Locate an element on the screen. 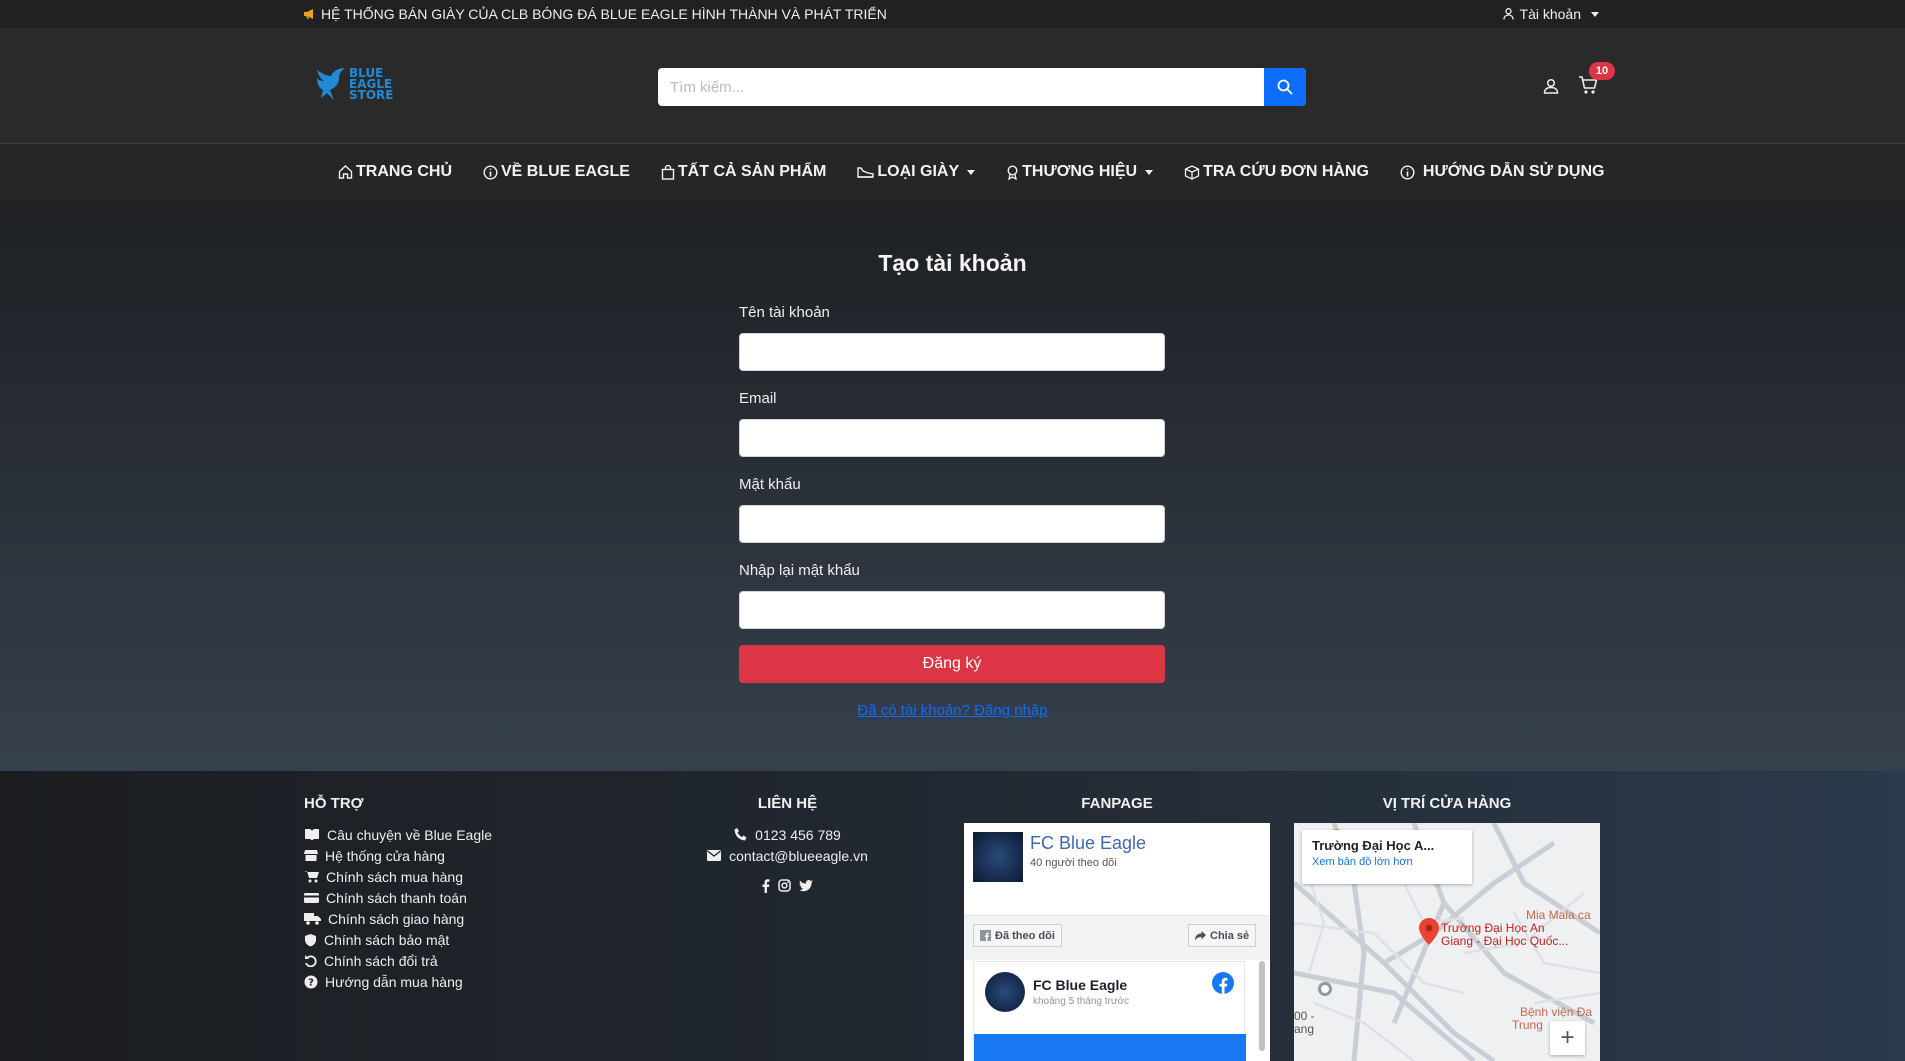 This screenshot has width=1905, height=1061. fb-post-author: FC Blue Eagle is located at coordinates (1080, 985).